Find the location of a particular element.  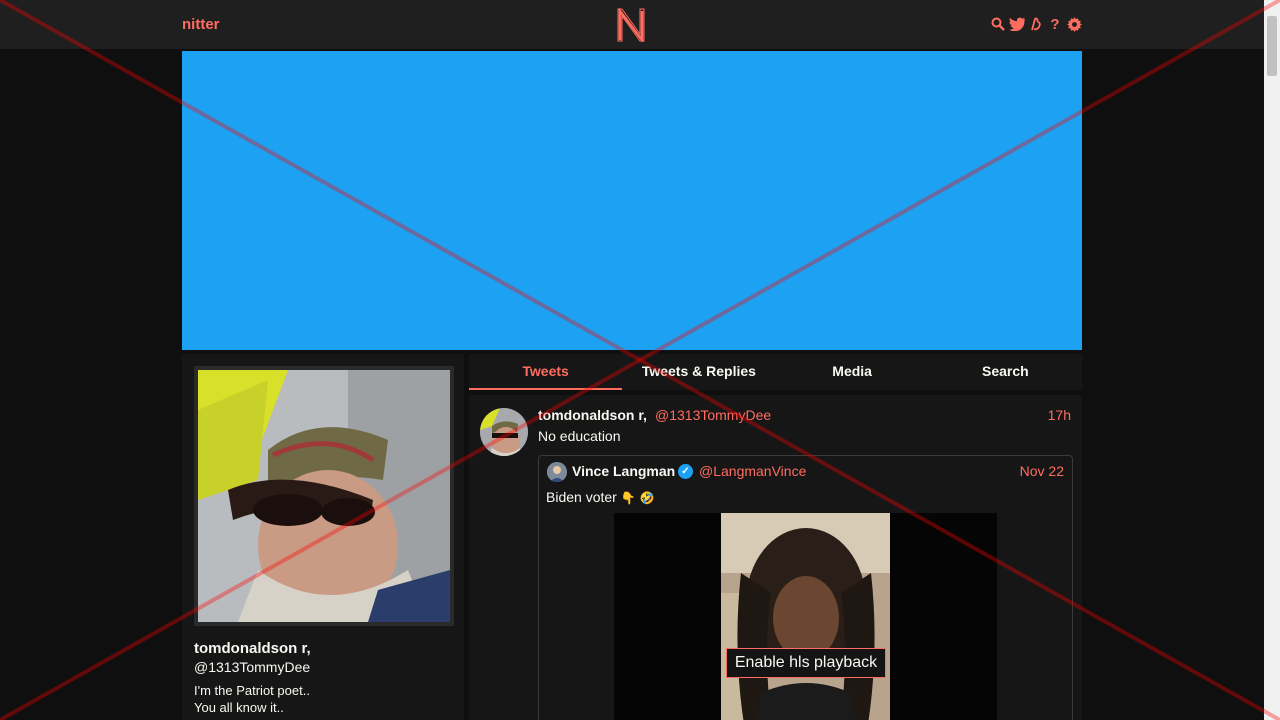

tab-search: Search is located at coordinates (1005, 372).